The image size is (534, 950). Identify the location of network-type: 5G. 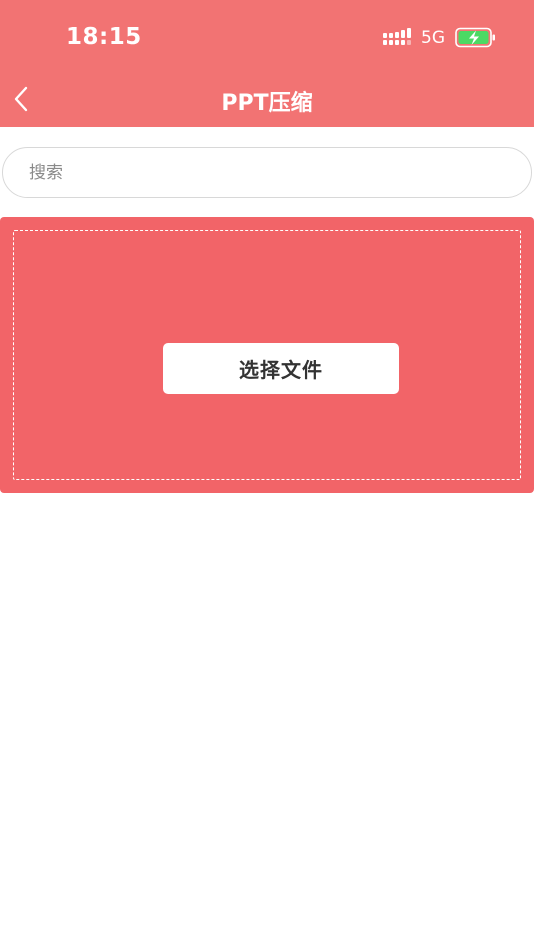
(433, 38).